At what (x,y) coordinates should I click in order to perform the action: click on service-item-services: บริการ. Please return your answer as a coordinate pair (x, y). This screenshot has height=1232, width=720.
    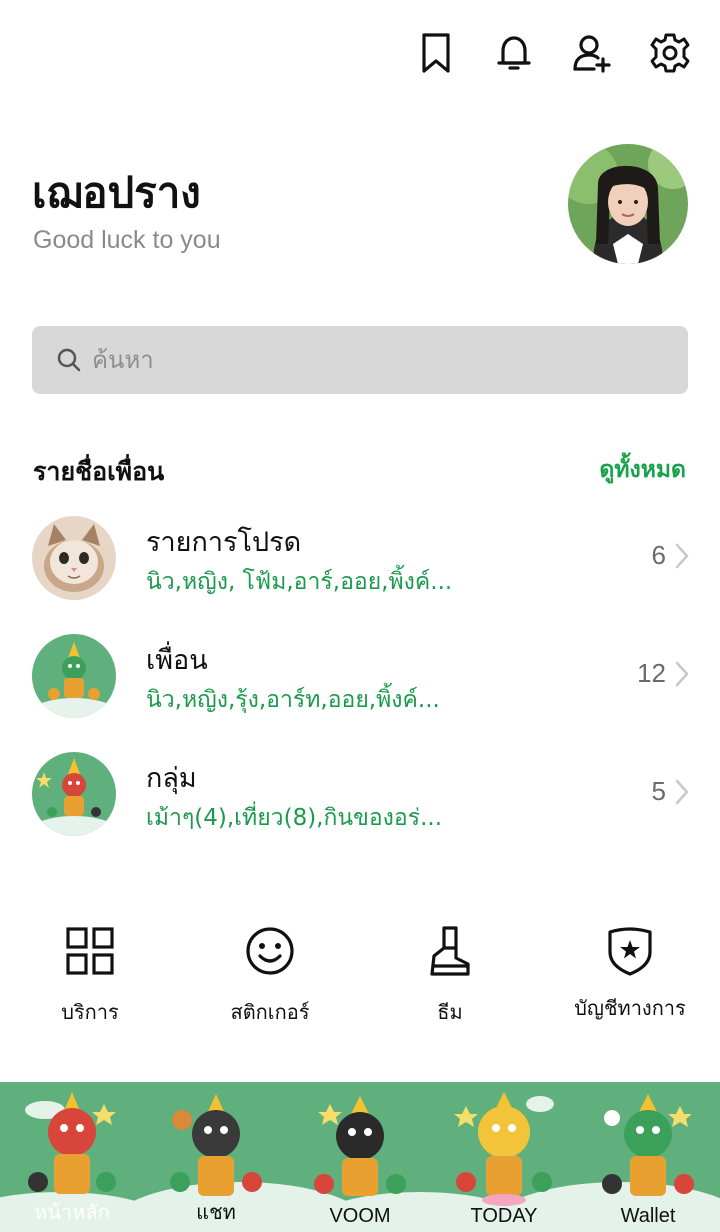
    Looking at the image, I should click on (90, 976).